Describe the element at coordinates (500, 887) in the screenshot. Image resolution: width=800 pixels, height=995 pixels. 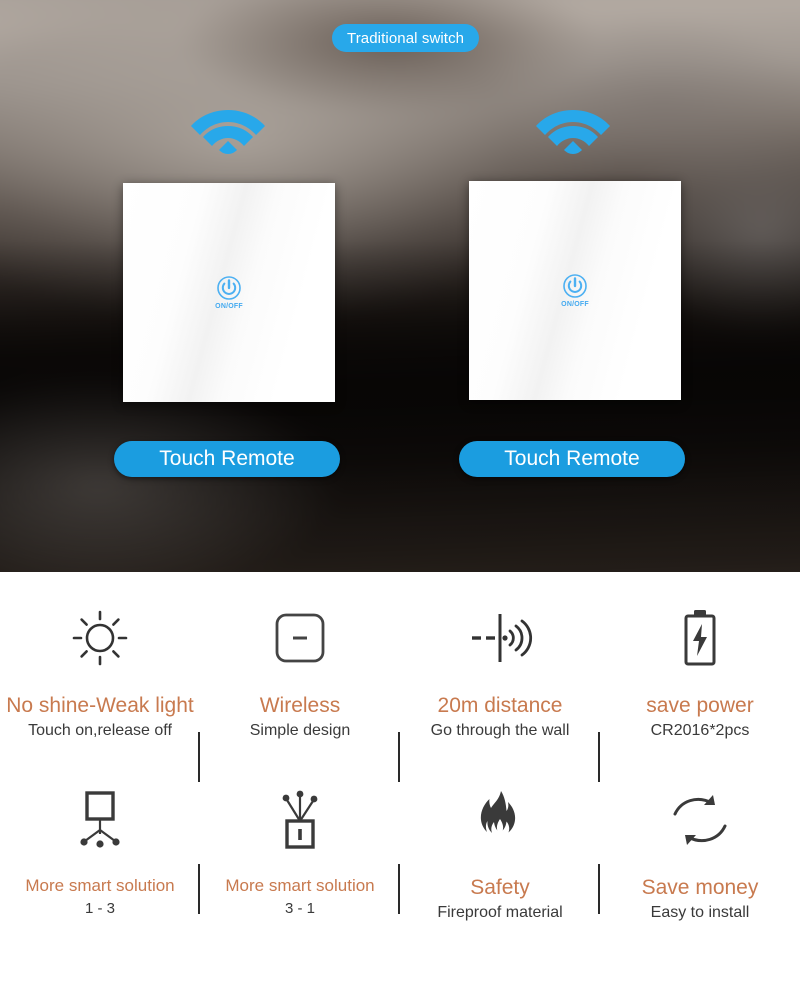
I see `feature-title: Safety` at that location.